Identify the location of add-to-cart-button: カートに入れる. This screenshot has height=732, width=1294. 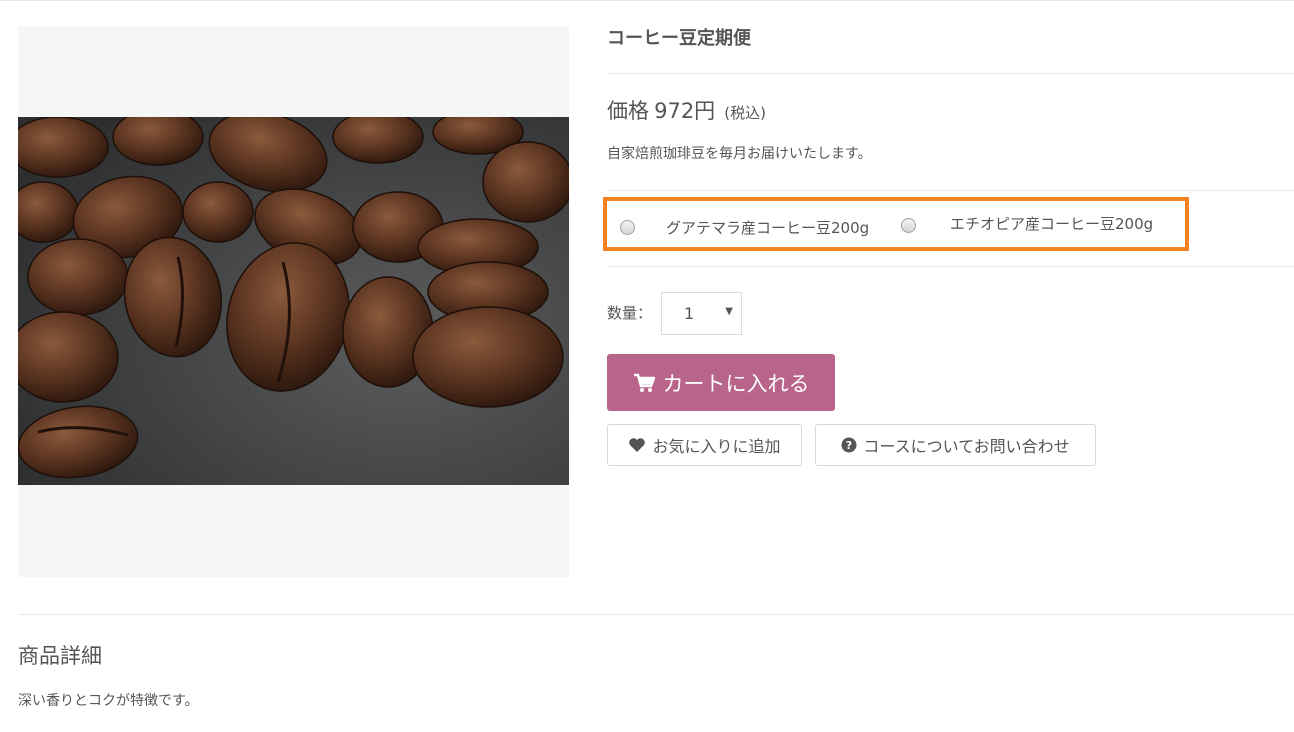
(721, 382).